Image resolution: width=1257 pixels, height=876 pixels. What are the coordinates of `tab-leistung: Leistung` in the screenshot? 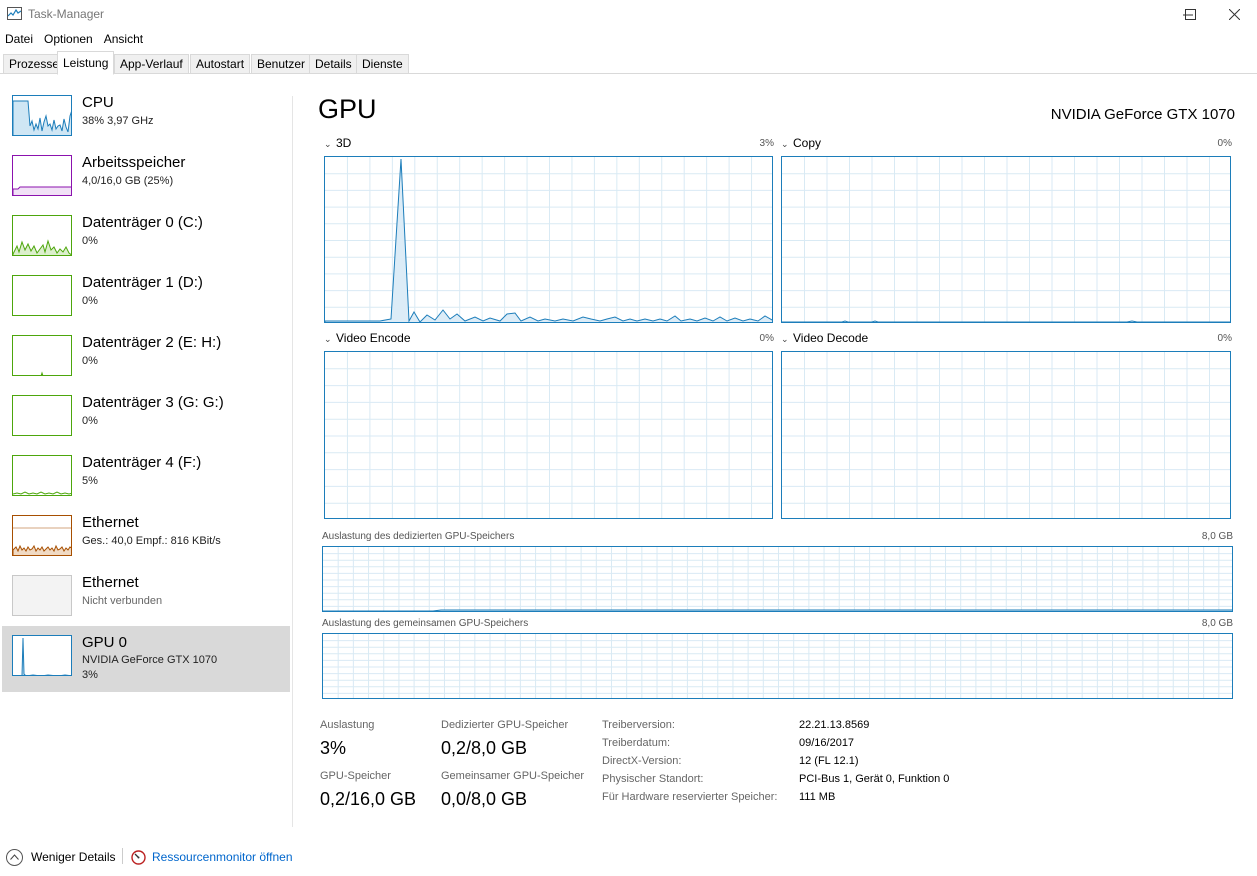 It's located at (86, 63).